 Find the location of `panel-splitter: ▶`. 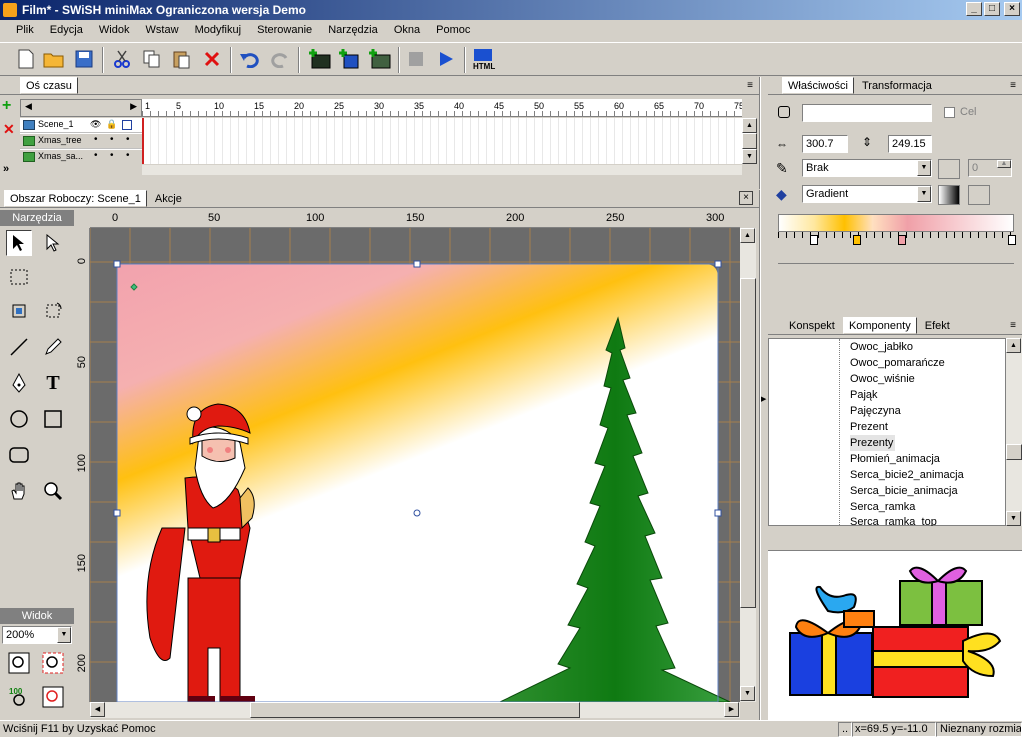

panel-splitter: ▶ is located at coordinates (763, 398).